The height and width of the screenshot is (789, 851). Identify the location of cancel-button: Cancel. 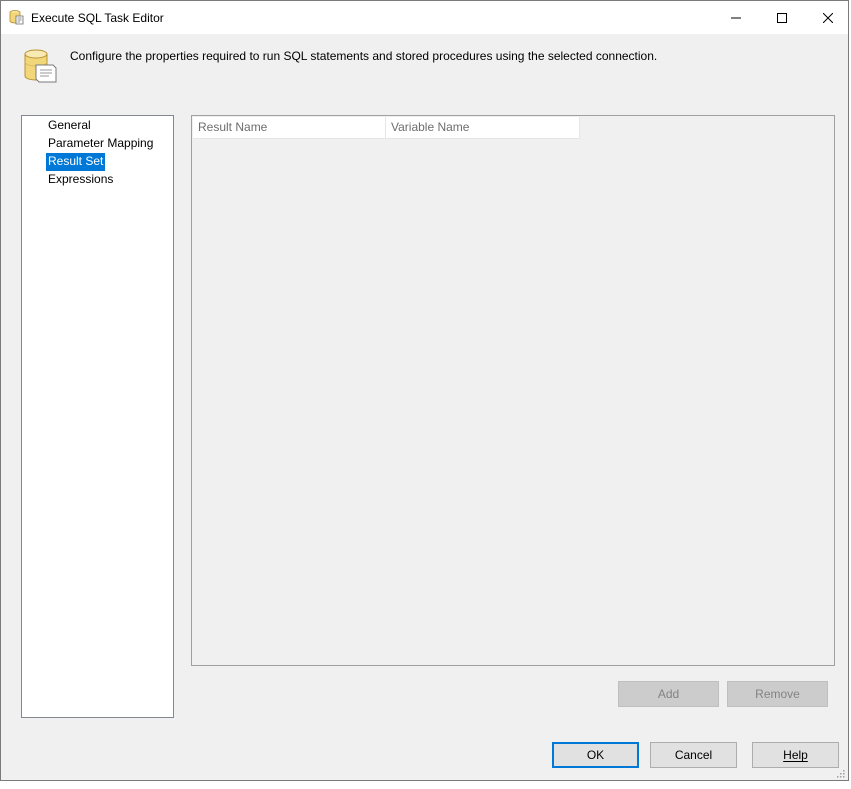
(693, 755).